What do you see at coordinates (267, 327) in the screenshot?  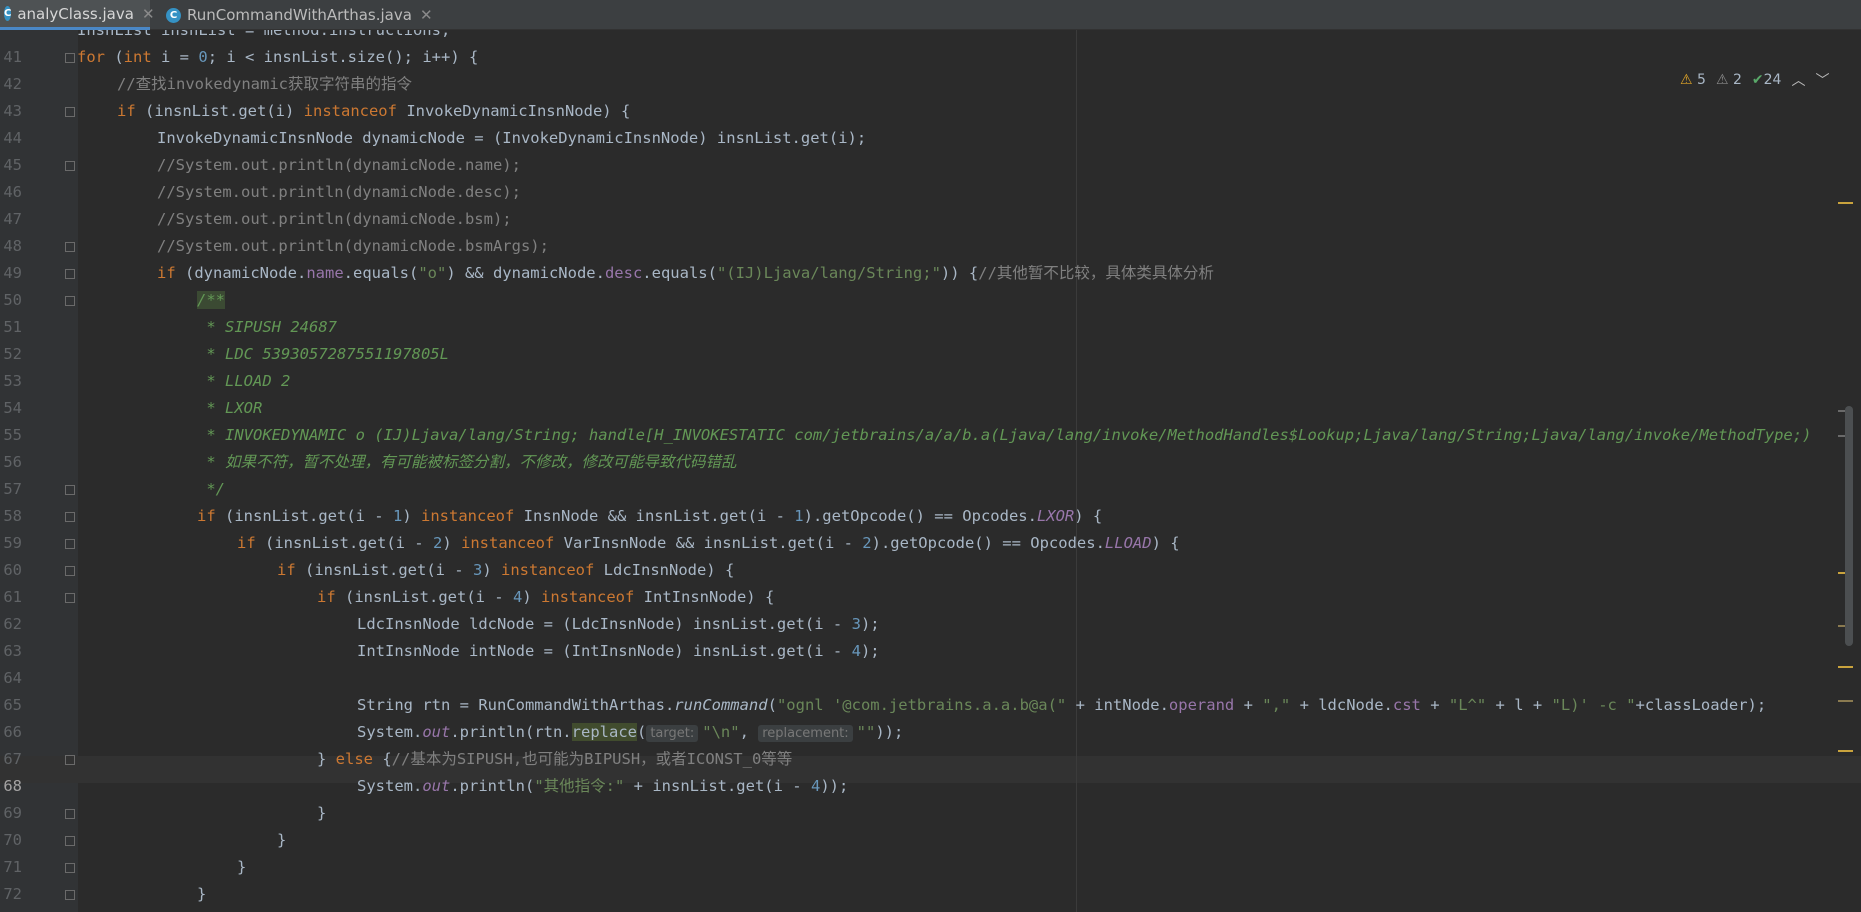 I see `doc-comment: * SIPUSH 24687` at bounding box center [267, 327].